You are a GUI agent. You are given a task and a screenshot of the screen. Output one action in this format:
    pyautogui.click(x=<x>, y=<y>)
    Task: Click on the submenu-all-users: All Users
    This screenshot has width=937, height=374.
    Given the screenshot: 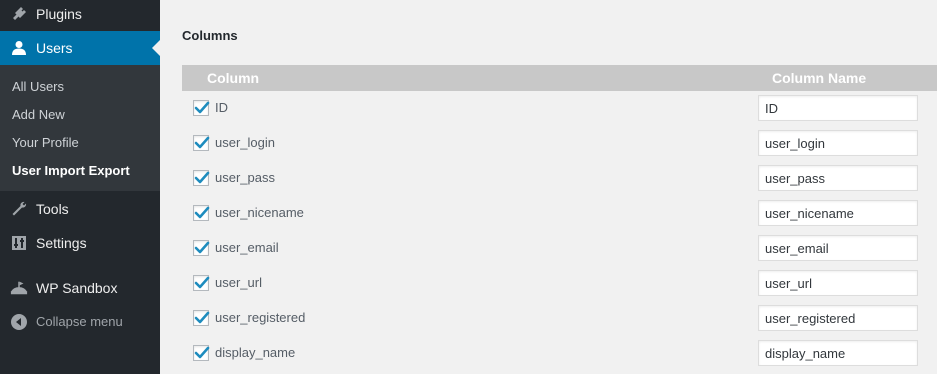 What is the action you would take?
    pyautogui.click(x=38, y=87)
    